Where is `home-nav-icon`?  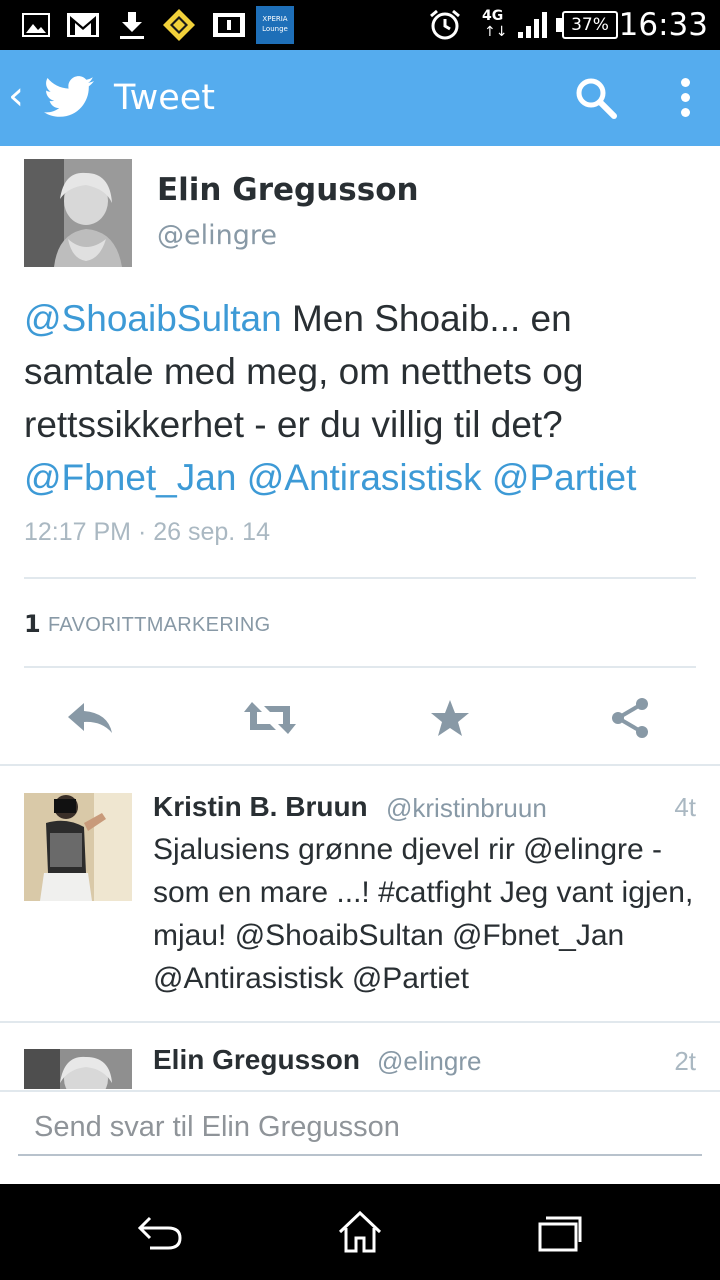
home-nav-icon is located at coordinates (360, 1232).